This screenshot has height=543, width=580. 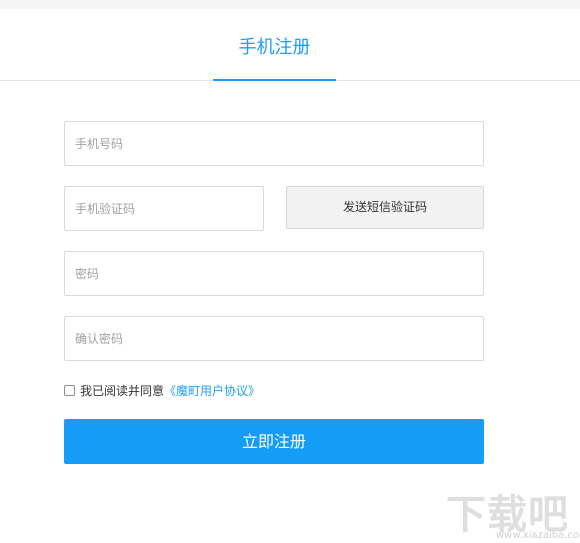 I want to click on send-sms-code-button: 发送短信验证码, so click(x=385, y=207).